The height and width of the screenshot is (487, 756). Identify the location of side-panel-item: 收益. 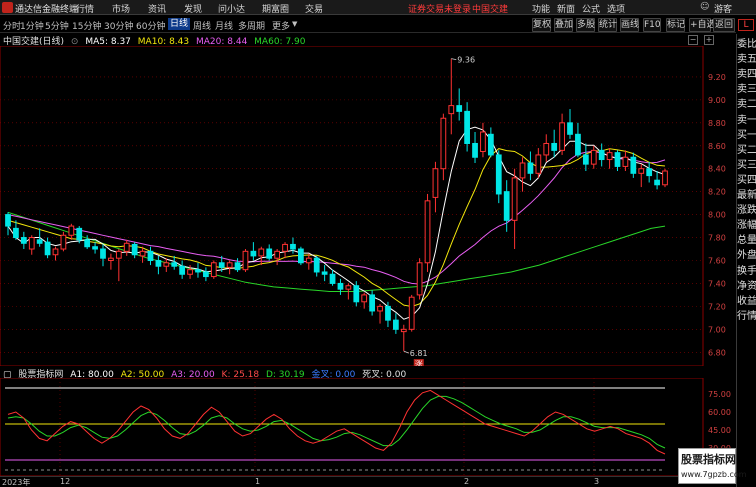
(746, 301).